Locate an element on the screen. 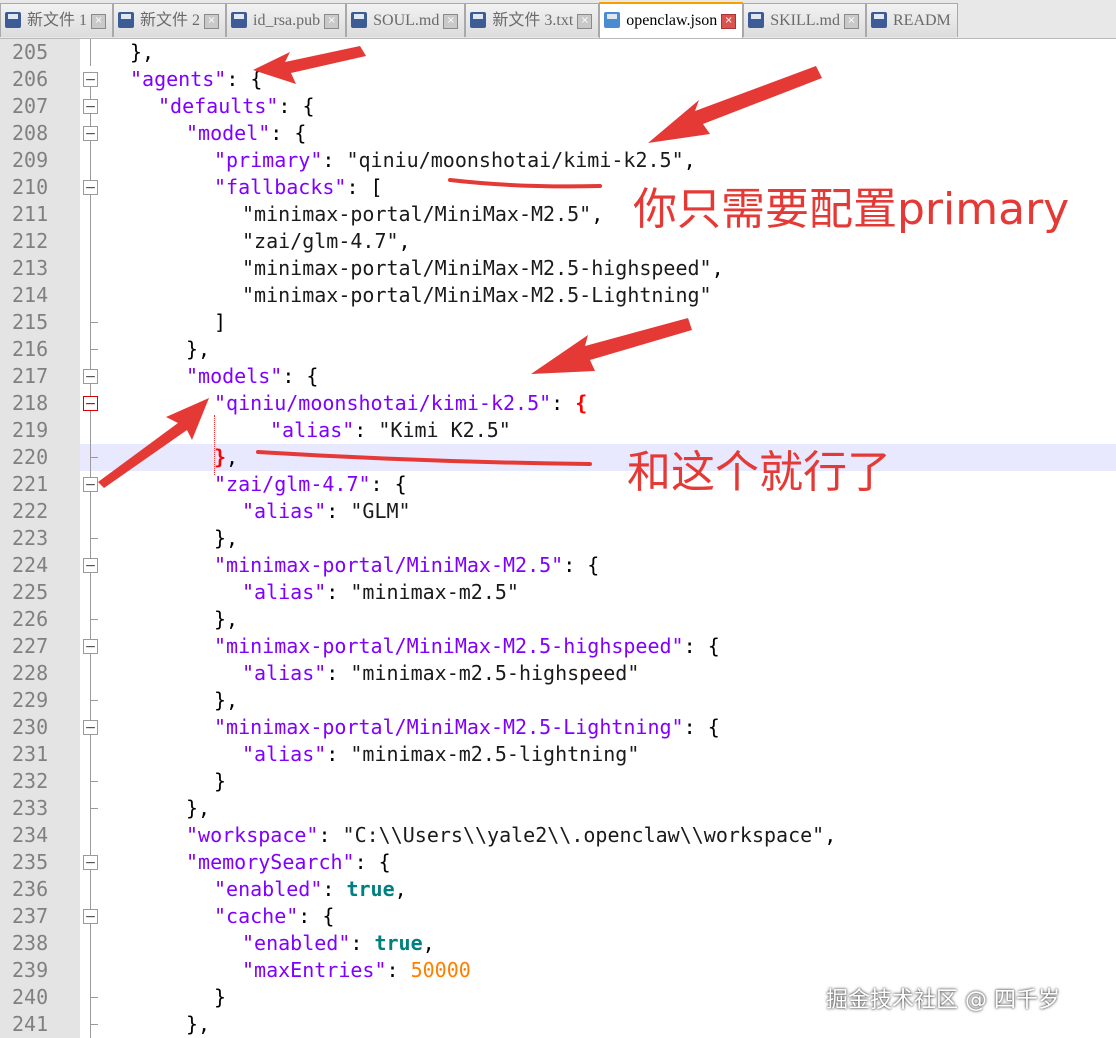 The image size is (1116, 1038). underline-models is located at coordinates (424, 458).